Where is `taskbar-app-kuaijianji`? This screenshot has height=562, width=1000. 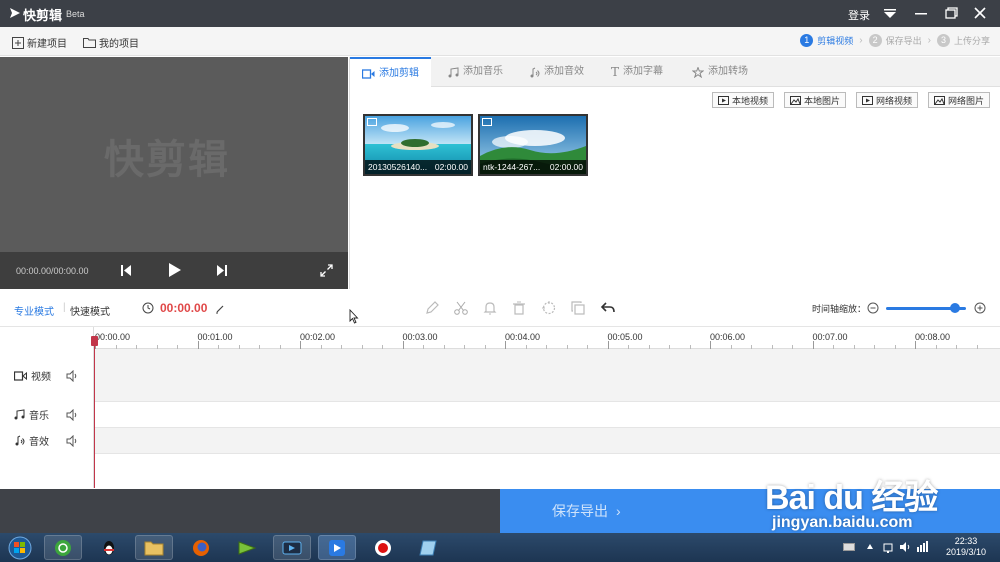
taskbar-app-kuaijianji is located at coordinates (337, 547).